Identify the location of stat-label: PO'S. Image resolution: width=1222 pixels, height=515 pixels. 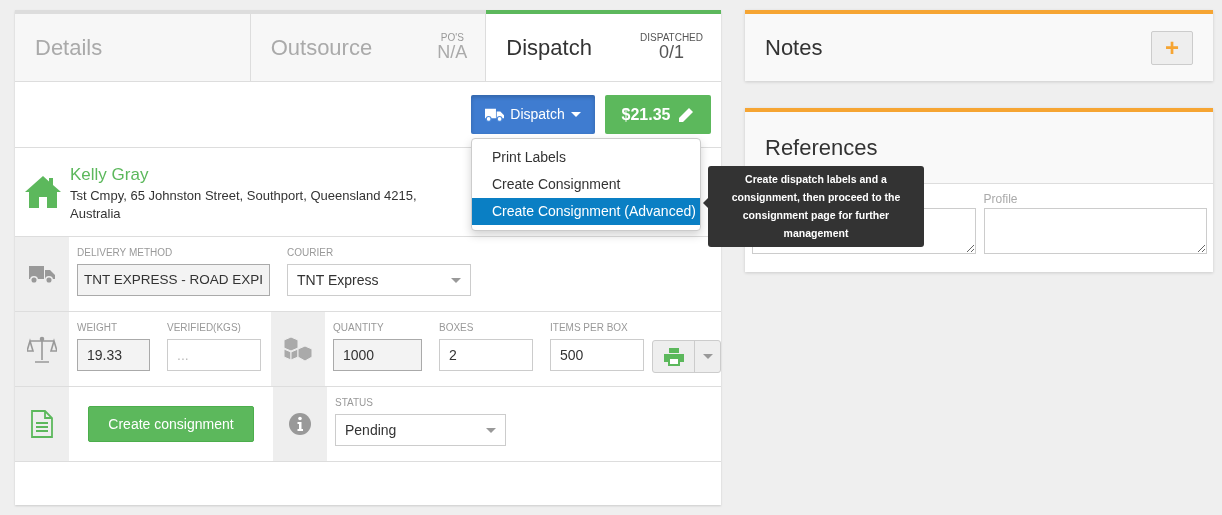
(452, 38).